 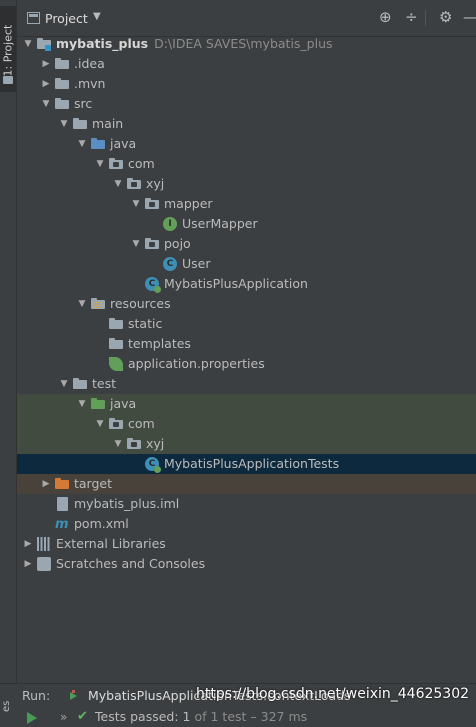 What do you see at coordinates (123, 403) in the screenshot?
I see `tree-item-label: java` at bounding box center [123, 403].